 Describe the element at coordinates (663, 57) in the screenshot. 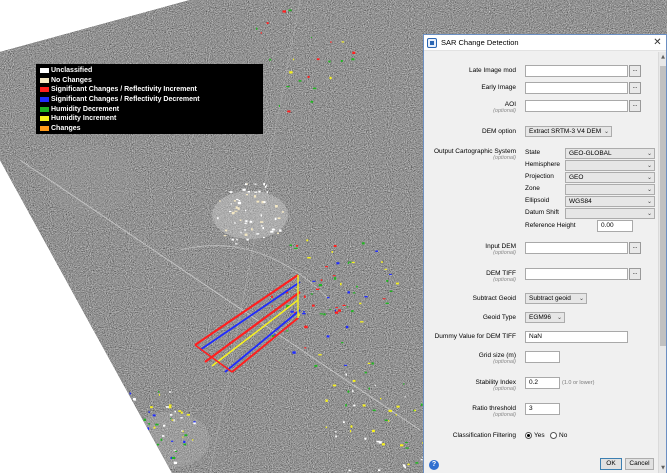

I see `scroll-up-icon: ▲` at that location.